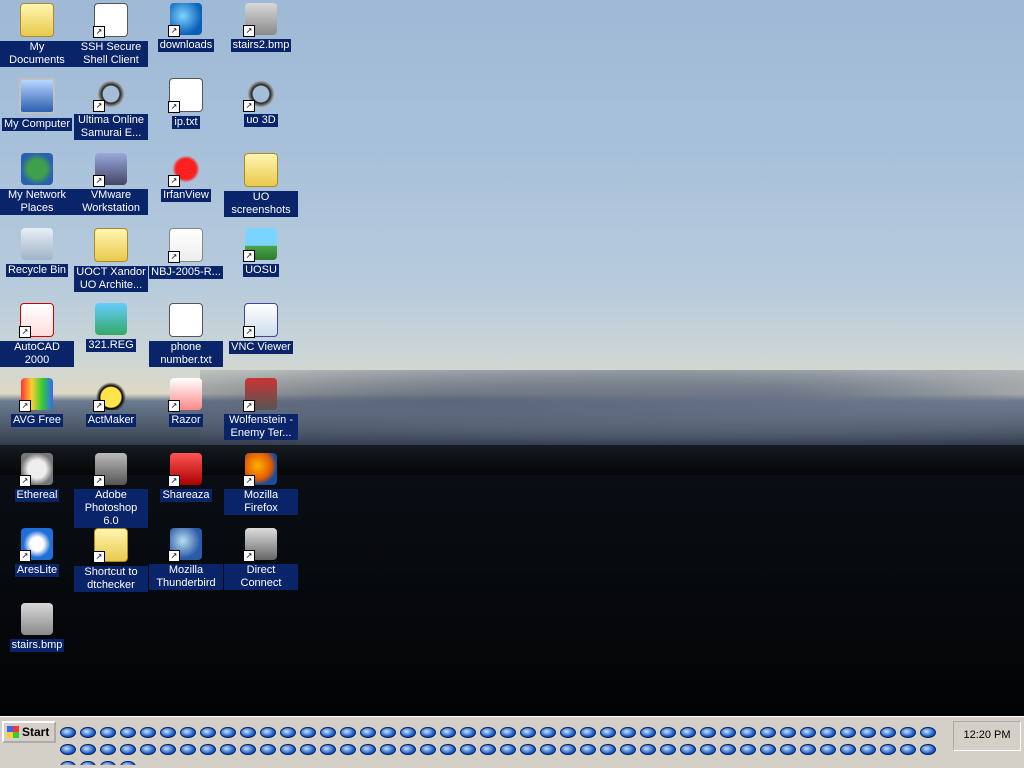 The image size is (1024, 768). What do you see at coordinates (37, 33) in the screenshot?
I see `desktop-icon: My Documents` at bounding box center [37, 33].